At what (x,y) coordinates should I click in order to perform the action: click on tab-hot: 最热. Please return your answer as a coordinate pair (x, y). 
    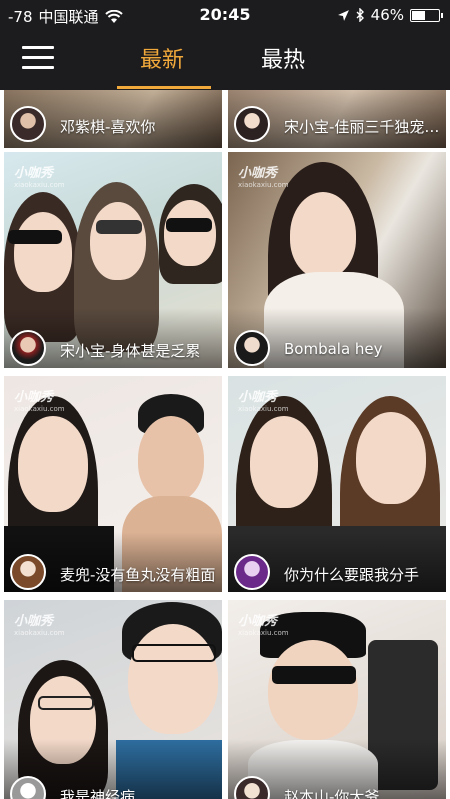
    Looking at the image, I should click on (283, 58).